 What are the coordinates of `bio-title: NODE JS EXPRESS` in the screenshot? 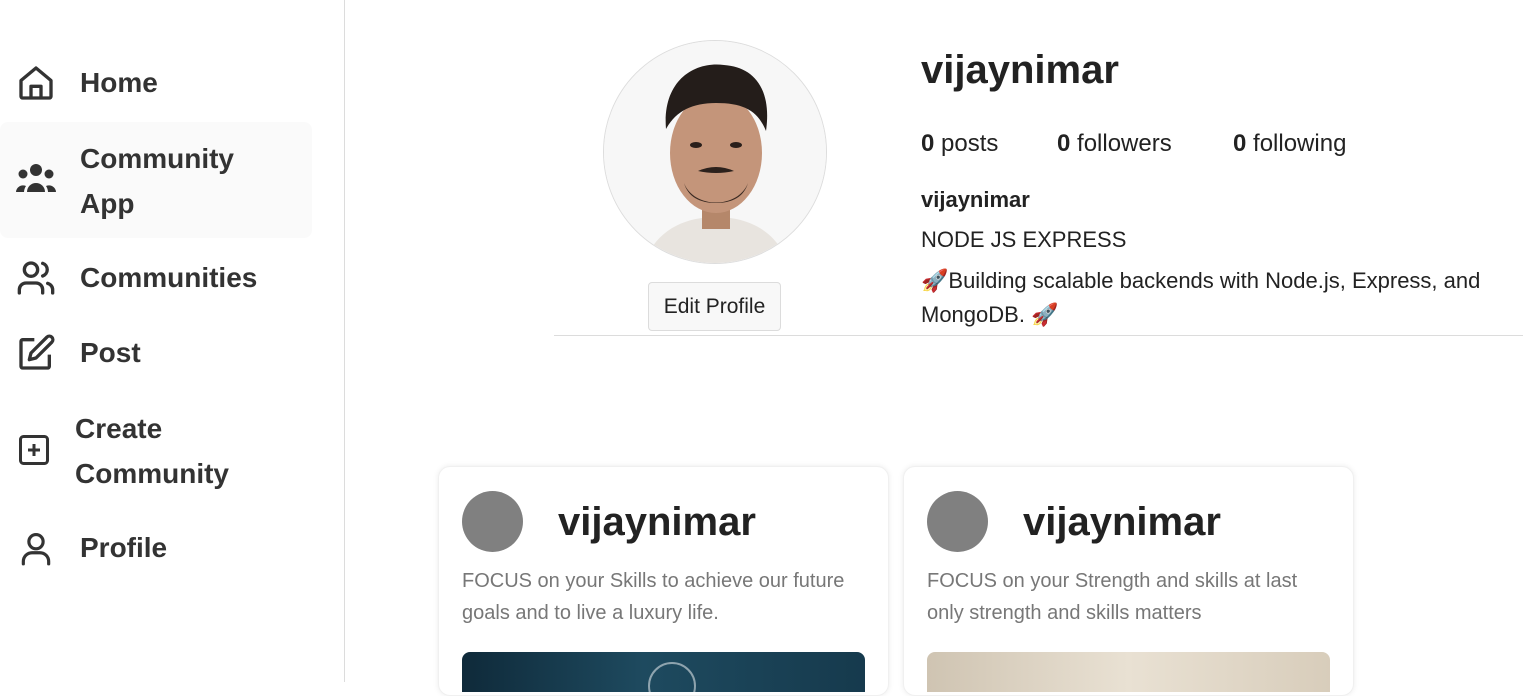 It's located at (1024, 239).